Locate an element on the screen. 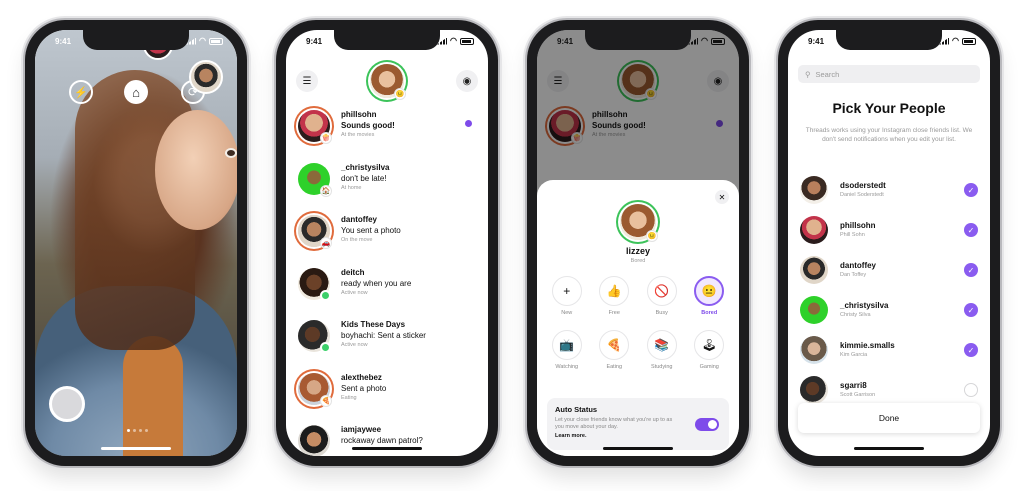 The image size is (1023, 491). sheet-user-name: lizzey is located at coordinates (637, 251).